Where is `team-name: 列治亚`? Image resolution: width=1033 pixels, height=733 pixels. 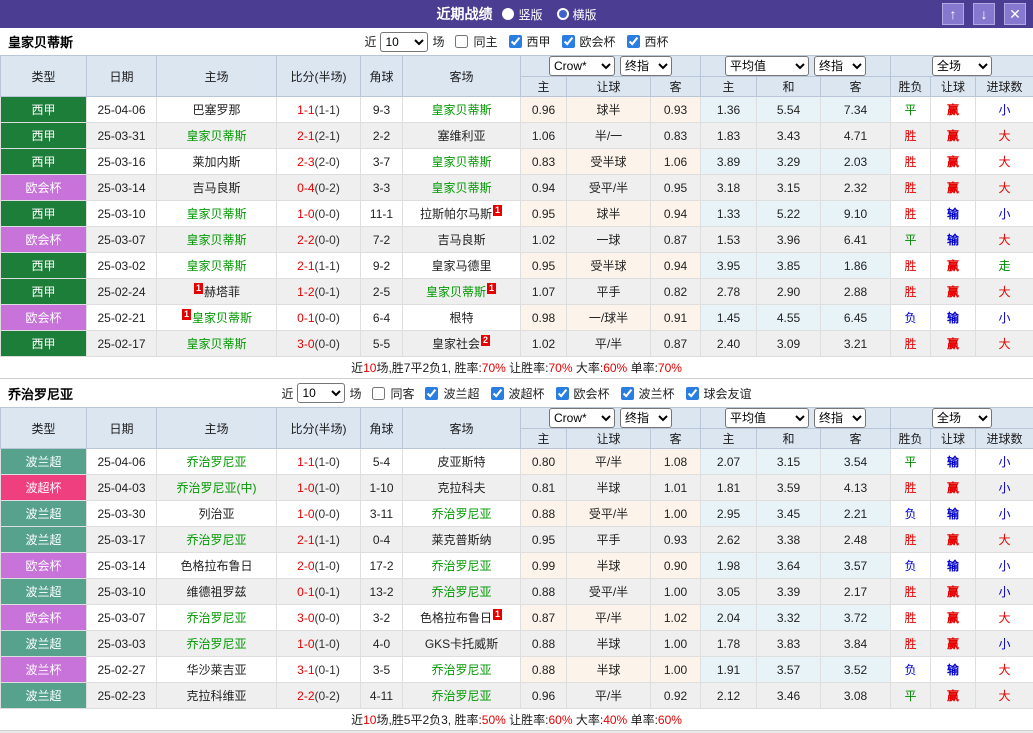 team-name: 列治亚 is located at coordinates (216, 514).